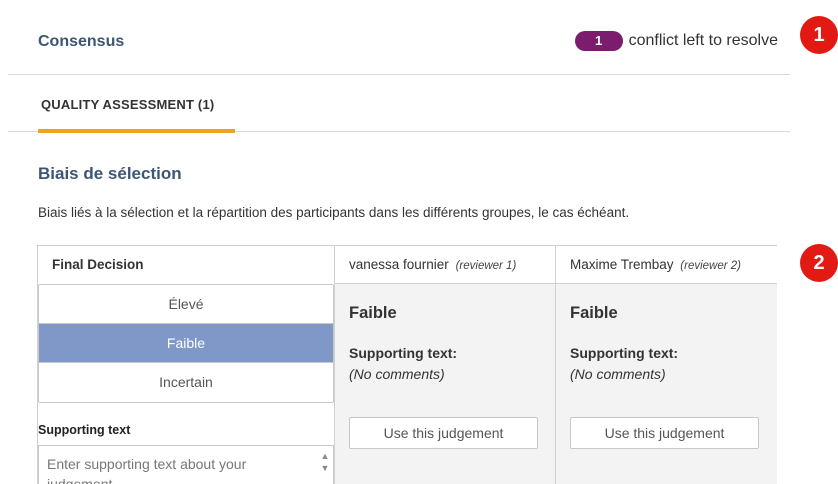  I want to click on reviewer-1-name: vanessa fournier, so click(399, 264).